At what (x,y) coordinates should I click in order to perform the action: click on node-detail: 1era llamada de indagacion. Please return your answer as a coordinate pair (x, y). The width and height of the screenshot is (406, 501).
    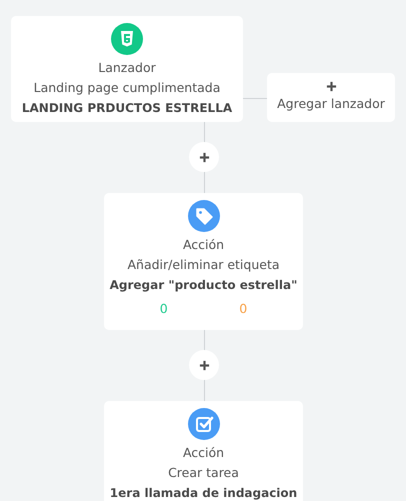
    Looking at the image, I should click on (204, 493).